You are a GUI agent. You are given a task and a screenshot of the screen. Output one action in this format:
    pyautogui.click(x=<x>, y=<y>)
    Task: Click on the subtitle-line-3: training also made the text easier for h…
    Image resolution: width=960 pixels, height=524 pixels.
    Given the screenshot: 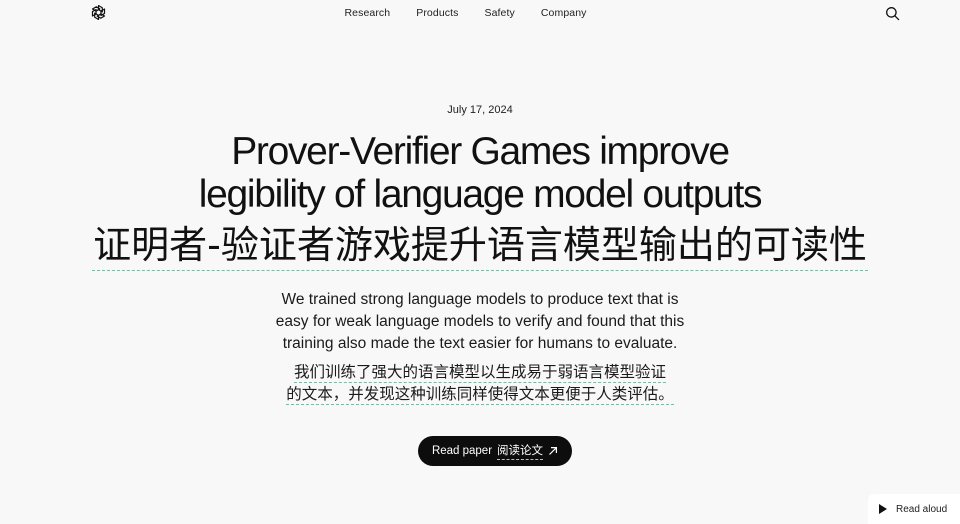 What is the action you would take?
    pyautogui.click(x=480, y=343)
    